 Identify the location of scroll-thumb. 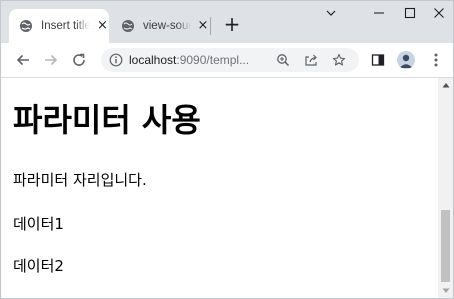
(445, 246).